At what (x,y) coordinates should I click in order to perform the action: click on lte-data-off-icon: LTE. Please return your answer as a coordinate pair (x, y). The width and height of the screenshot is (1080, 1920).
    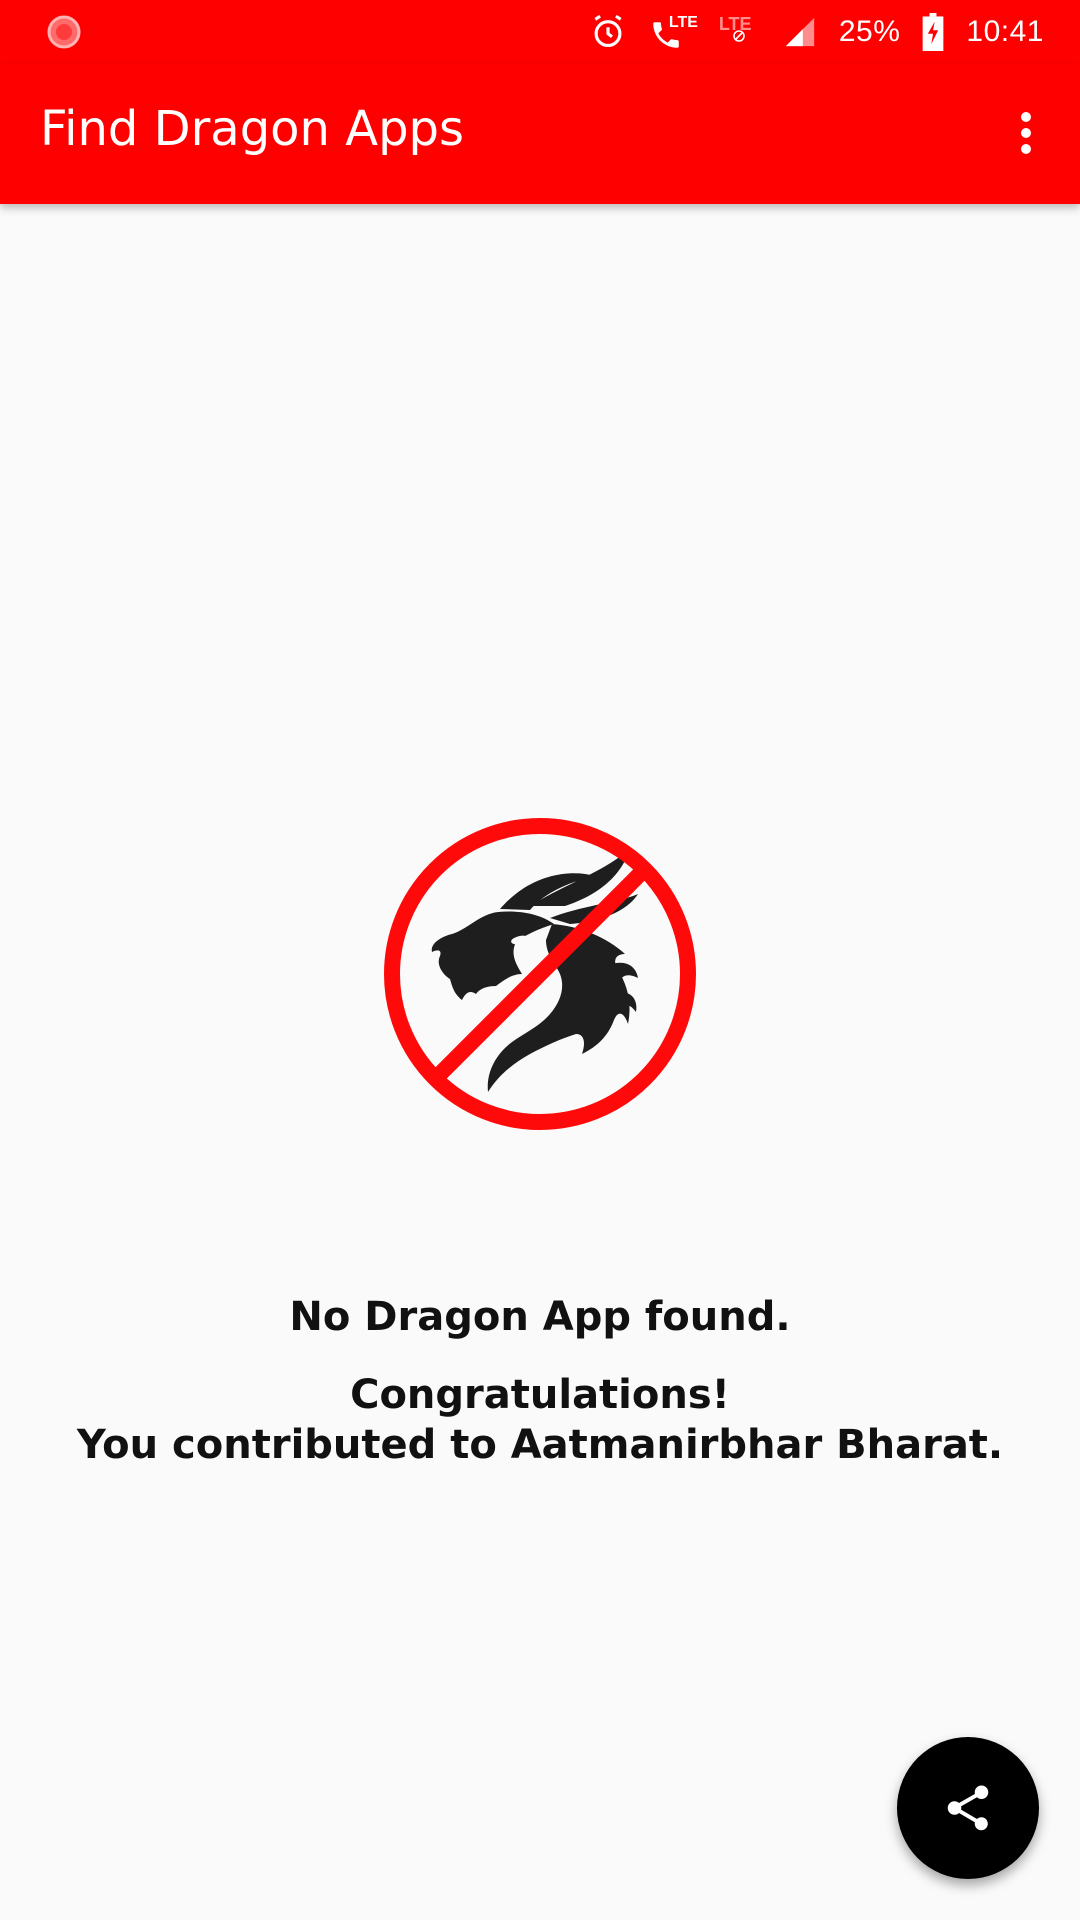
    Looking at the image, I should click on (740, 32).